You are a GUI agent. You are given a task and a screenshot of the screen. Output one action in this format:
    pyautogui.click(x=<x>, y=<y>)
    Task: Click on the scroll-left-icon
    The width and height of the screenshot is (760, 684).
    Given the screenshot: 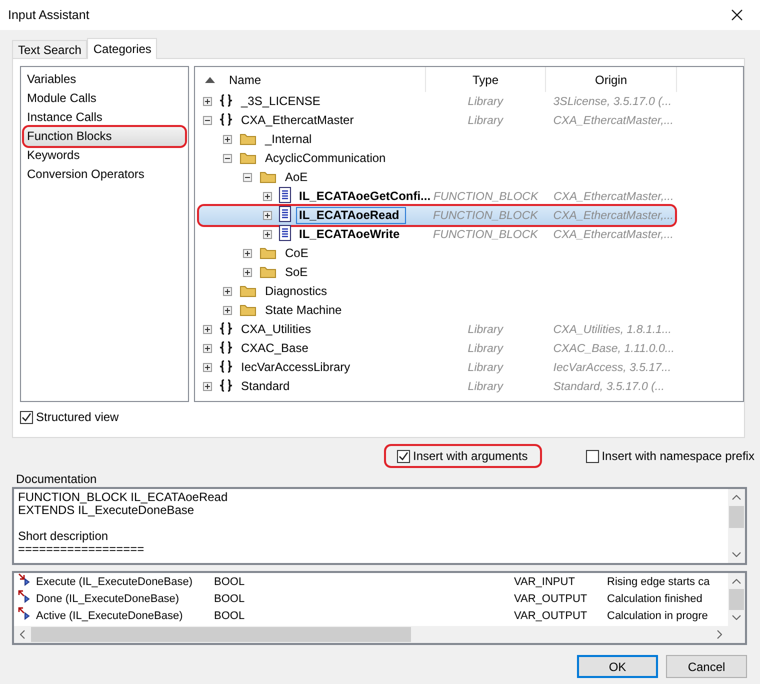 What is the action you would take?
    pyautogui.click(x=22, y=634)
    